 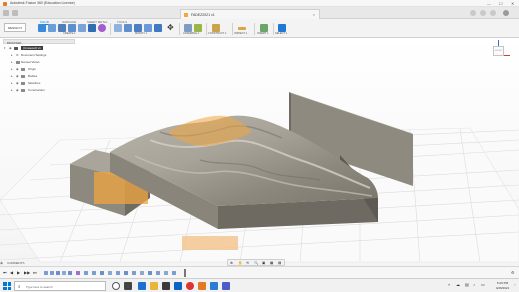 What do you see at coordinates (62, 28) in the screenshot?
I see `extrude-icon` at bounding box center [62, 28].